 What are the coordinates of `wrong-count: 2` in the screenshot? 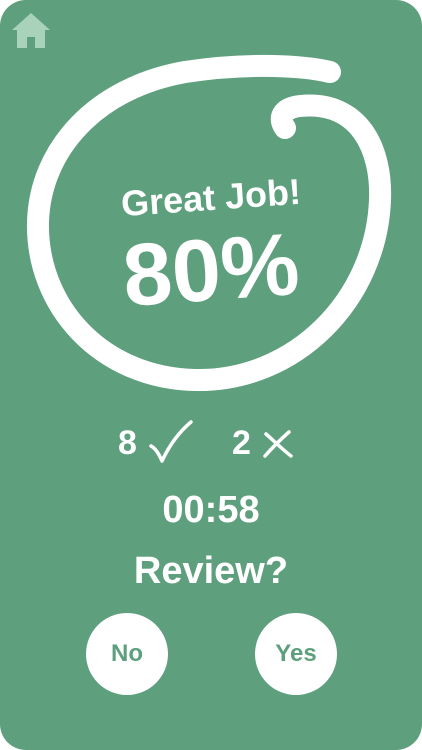 It's located at (241, 442).